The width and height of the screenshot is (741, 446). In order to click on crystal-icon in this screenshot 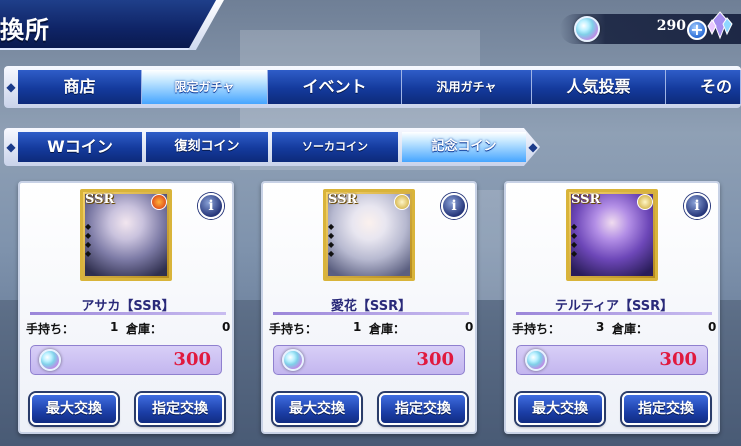, I will do `click(720, 25)`.